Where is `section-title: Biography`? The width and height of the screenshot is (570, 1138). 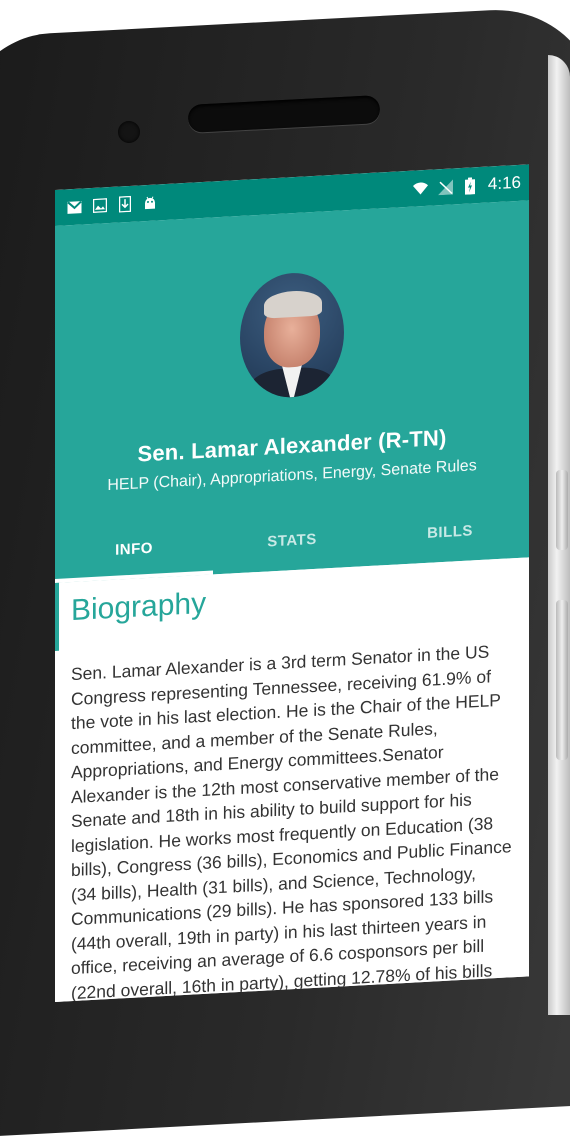 section-title: Biography is located at coordinates (139, 607).